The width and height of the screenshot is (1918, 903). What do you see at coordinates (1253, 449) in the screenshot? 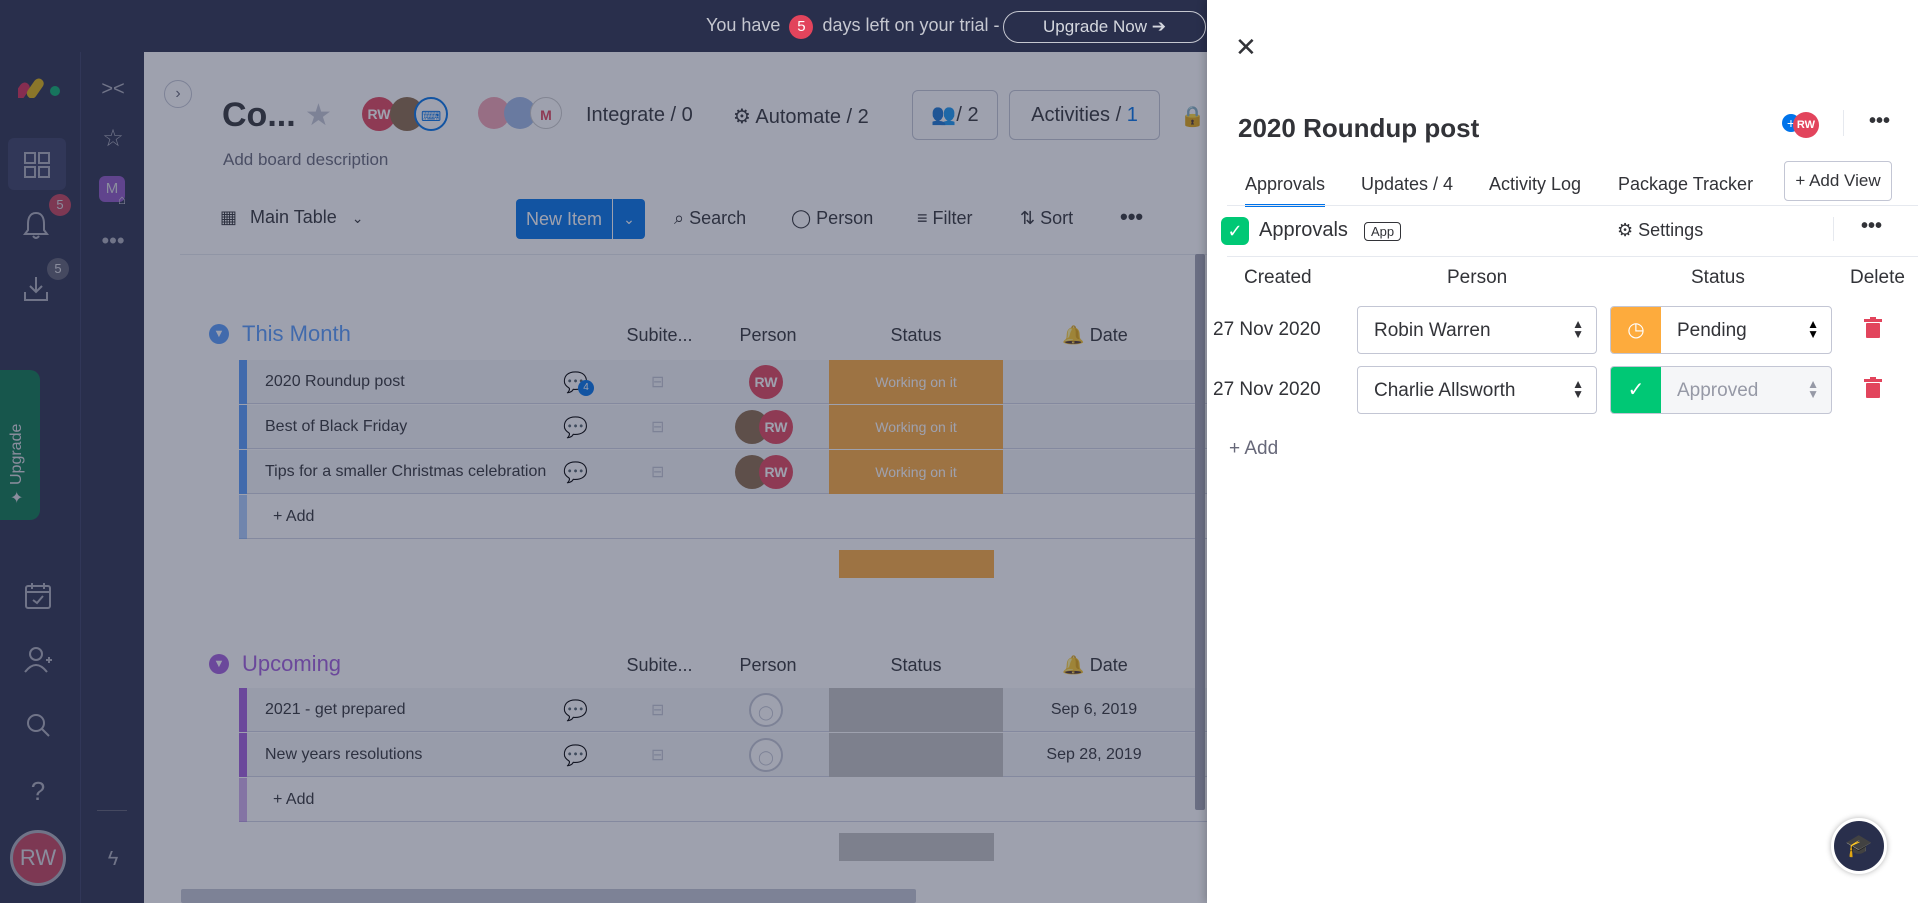
I see `add-approval-button: + Add` at bounding box center [1253, 449].